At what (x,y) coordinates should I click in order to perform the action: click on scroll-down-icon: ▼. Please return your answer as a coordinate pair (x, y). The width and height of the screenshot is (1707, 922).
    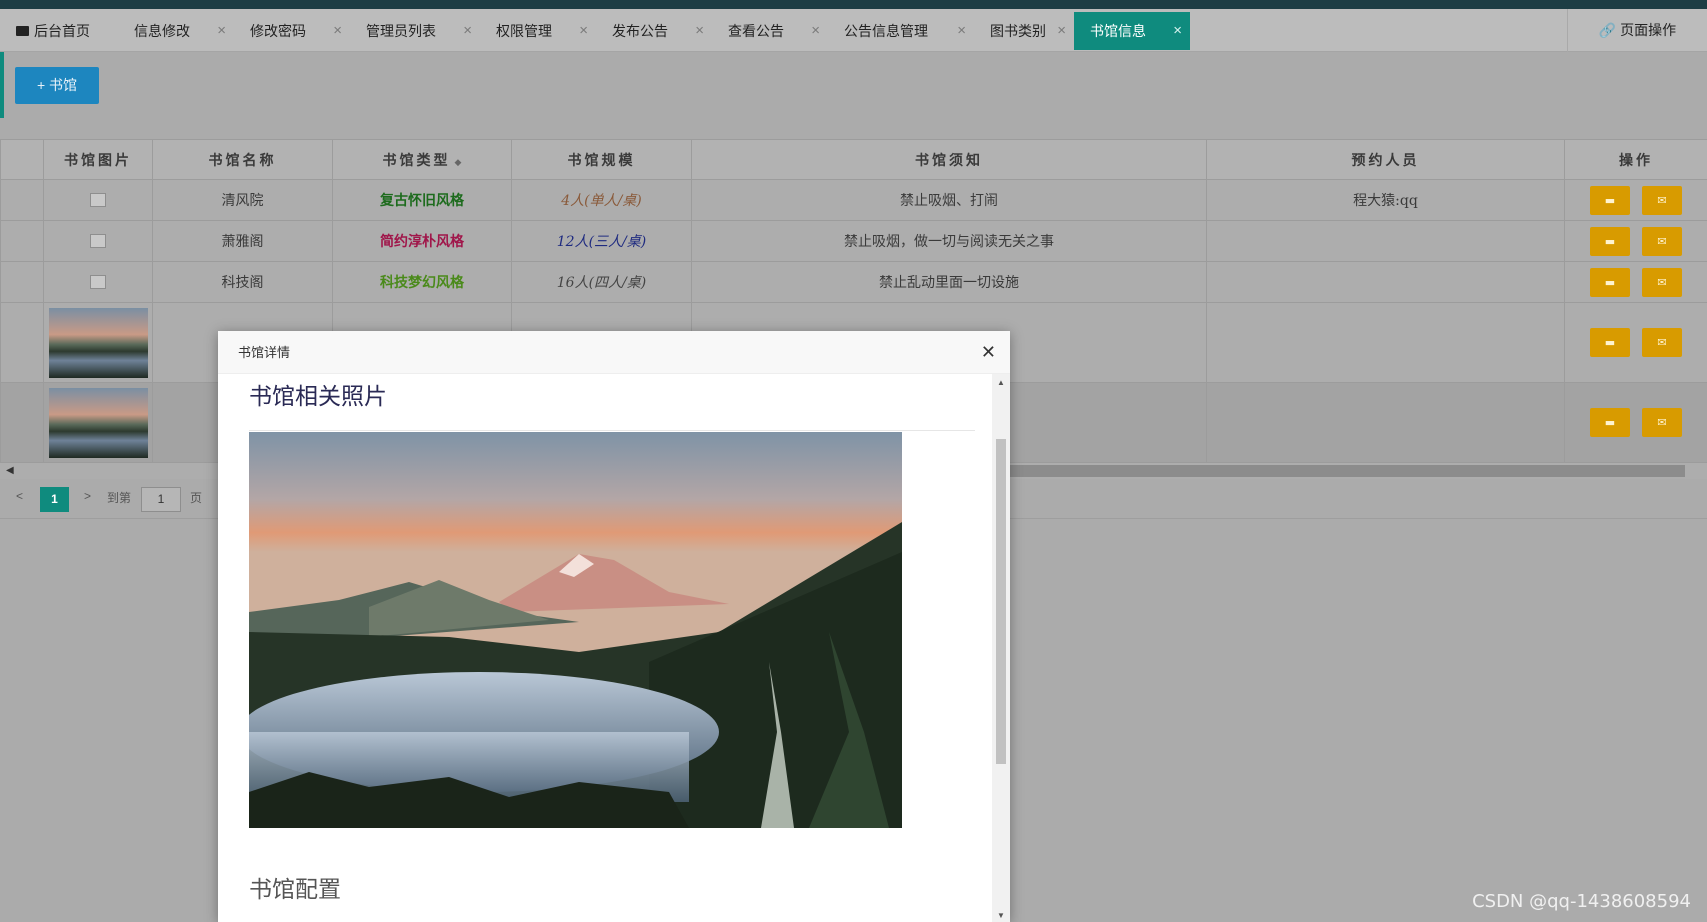
    Looking at the image, I should click on (1001, 915).